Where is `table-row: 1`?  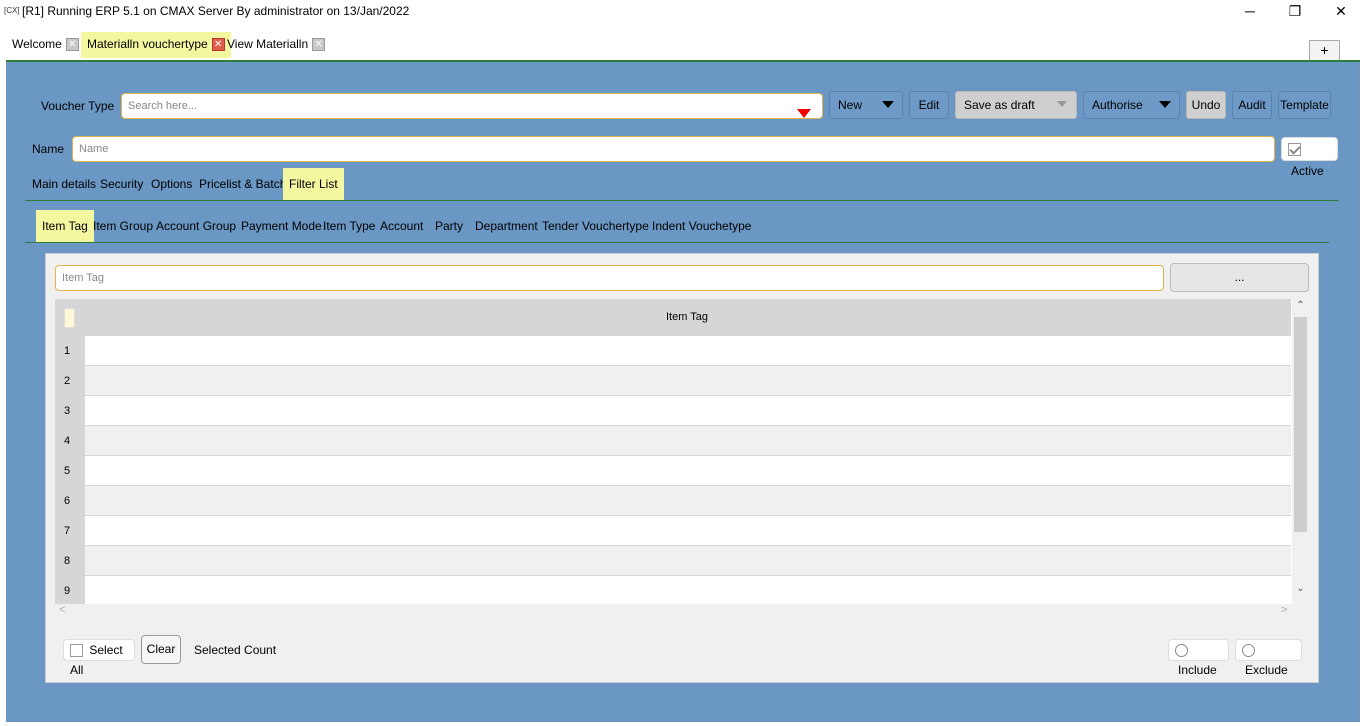 table-row: 1 is located at coordinates (673, 351).